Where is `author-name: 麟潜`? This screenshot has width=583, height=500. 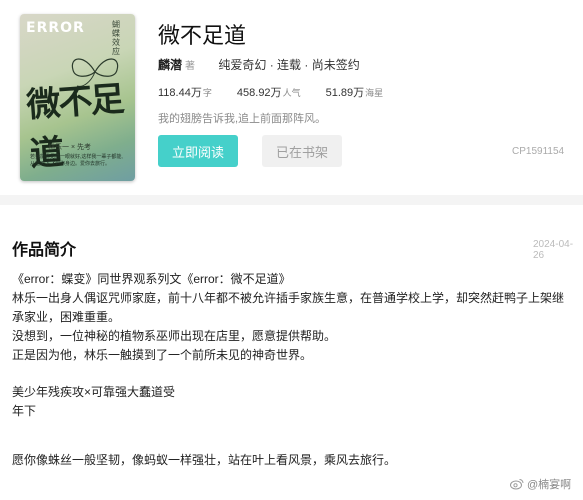
author-name: 麟潜 is located at coordinates (170, 65).